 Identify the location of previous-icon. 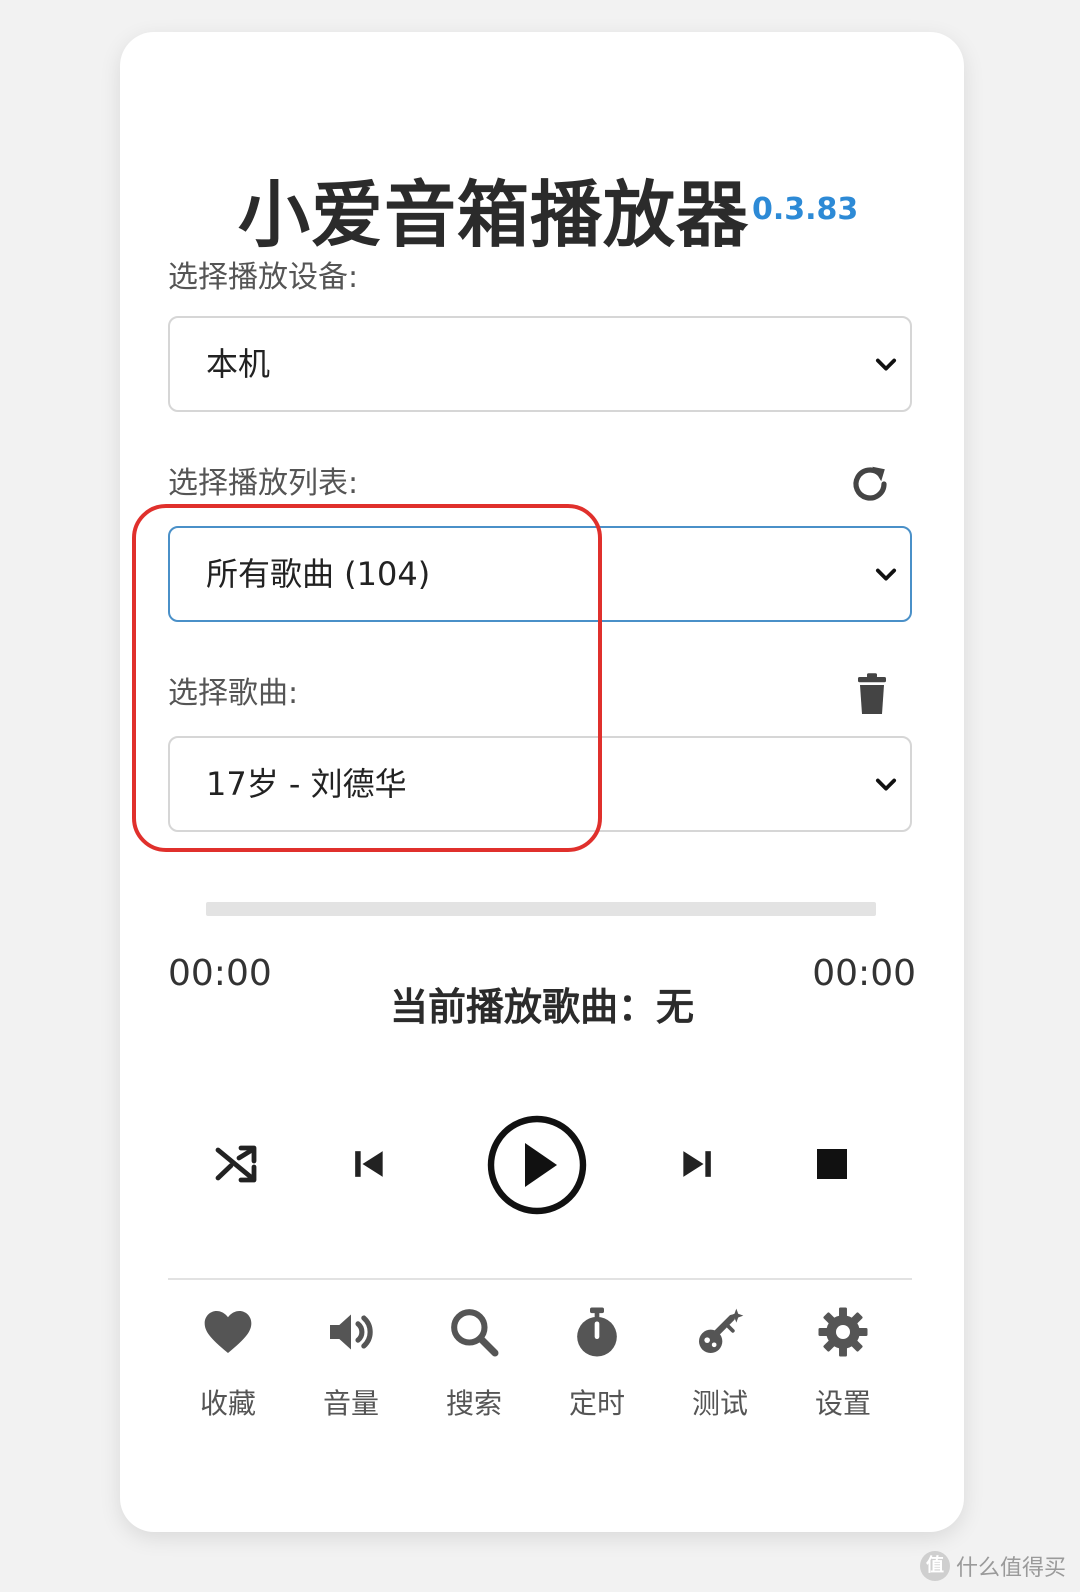
(369, 1164).